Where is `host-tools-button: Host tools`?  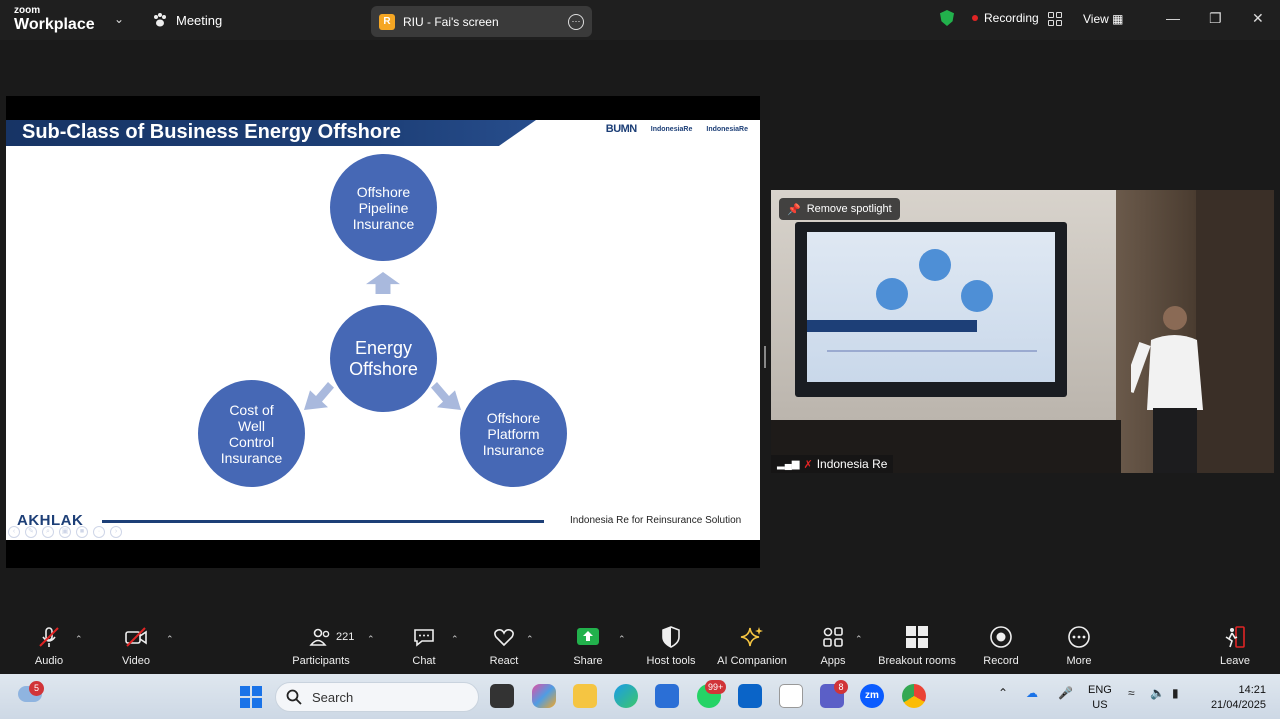 host-tools-button: Host tools is located at coordinates (671, 647).